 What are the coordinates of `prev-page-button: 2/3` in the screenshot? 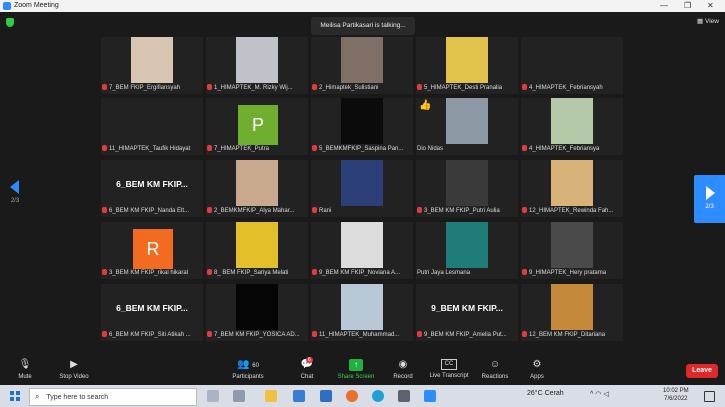 It's located at (15, 192).